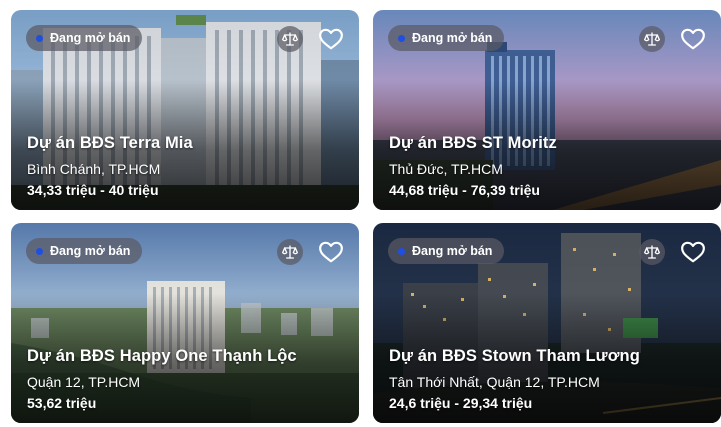  Describe the element at coordinates (188, 356) in the screenshot. I see `project-title: Dự án BĐS Happy One Thạnh Lộc` at that location.